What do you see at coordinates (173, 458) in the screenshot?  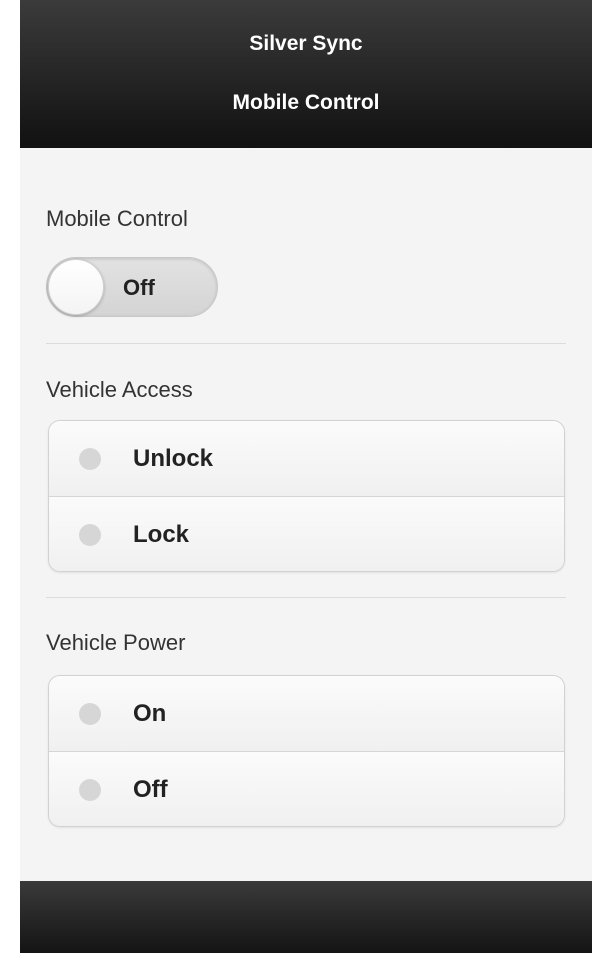 I see `radio-label: Unlock` at bounding box center [173, 458].